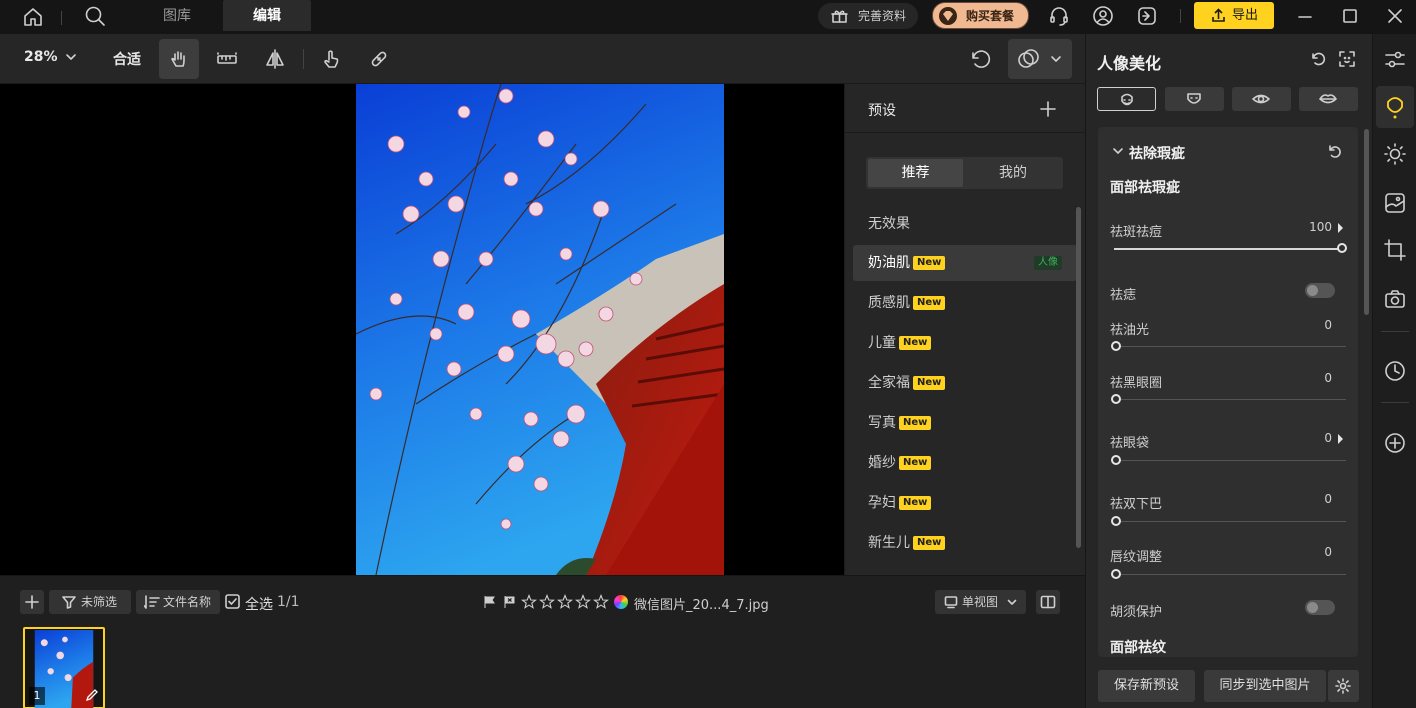 Image resolution: width=1416 pixels, height=708 pixels. What do you see at coordinates (1347, 59) in the screenshot?
I see `face-detect-icon` at bounding box center [1347, 59].